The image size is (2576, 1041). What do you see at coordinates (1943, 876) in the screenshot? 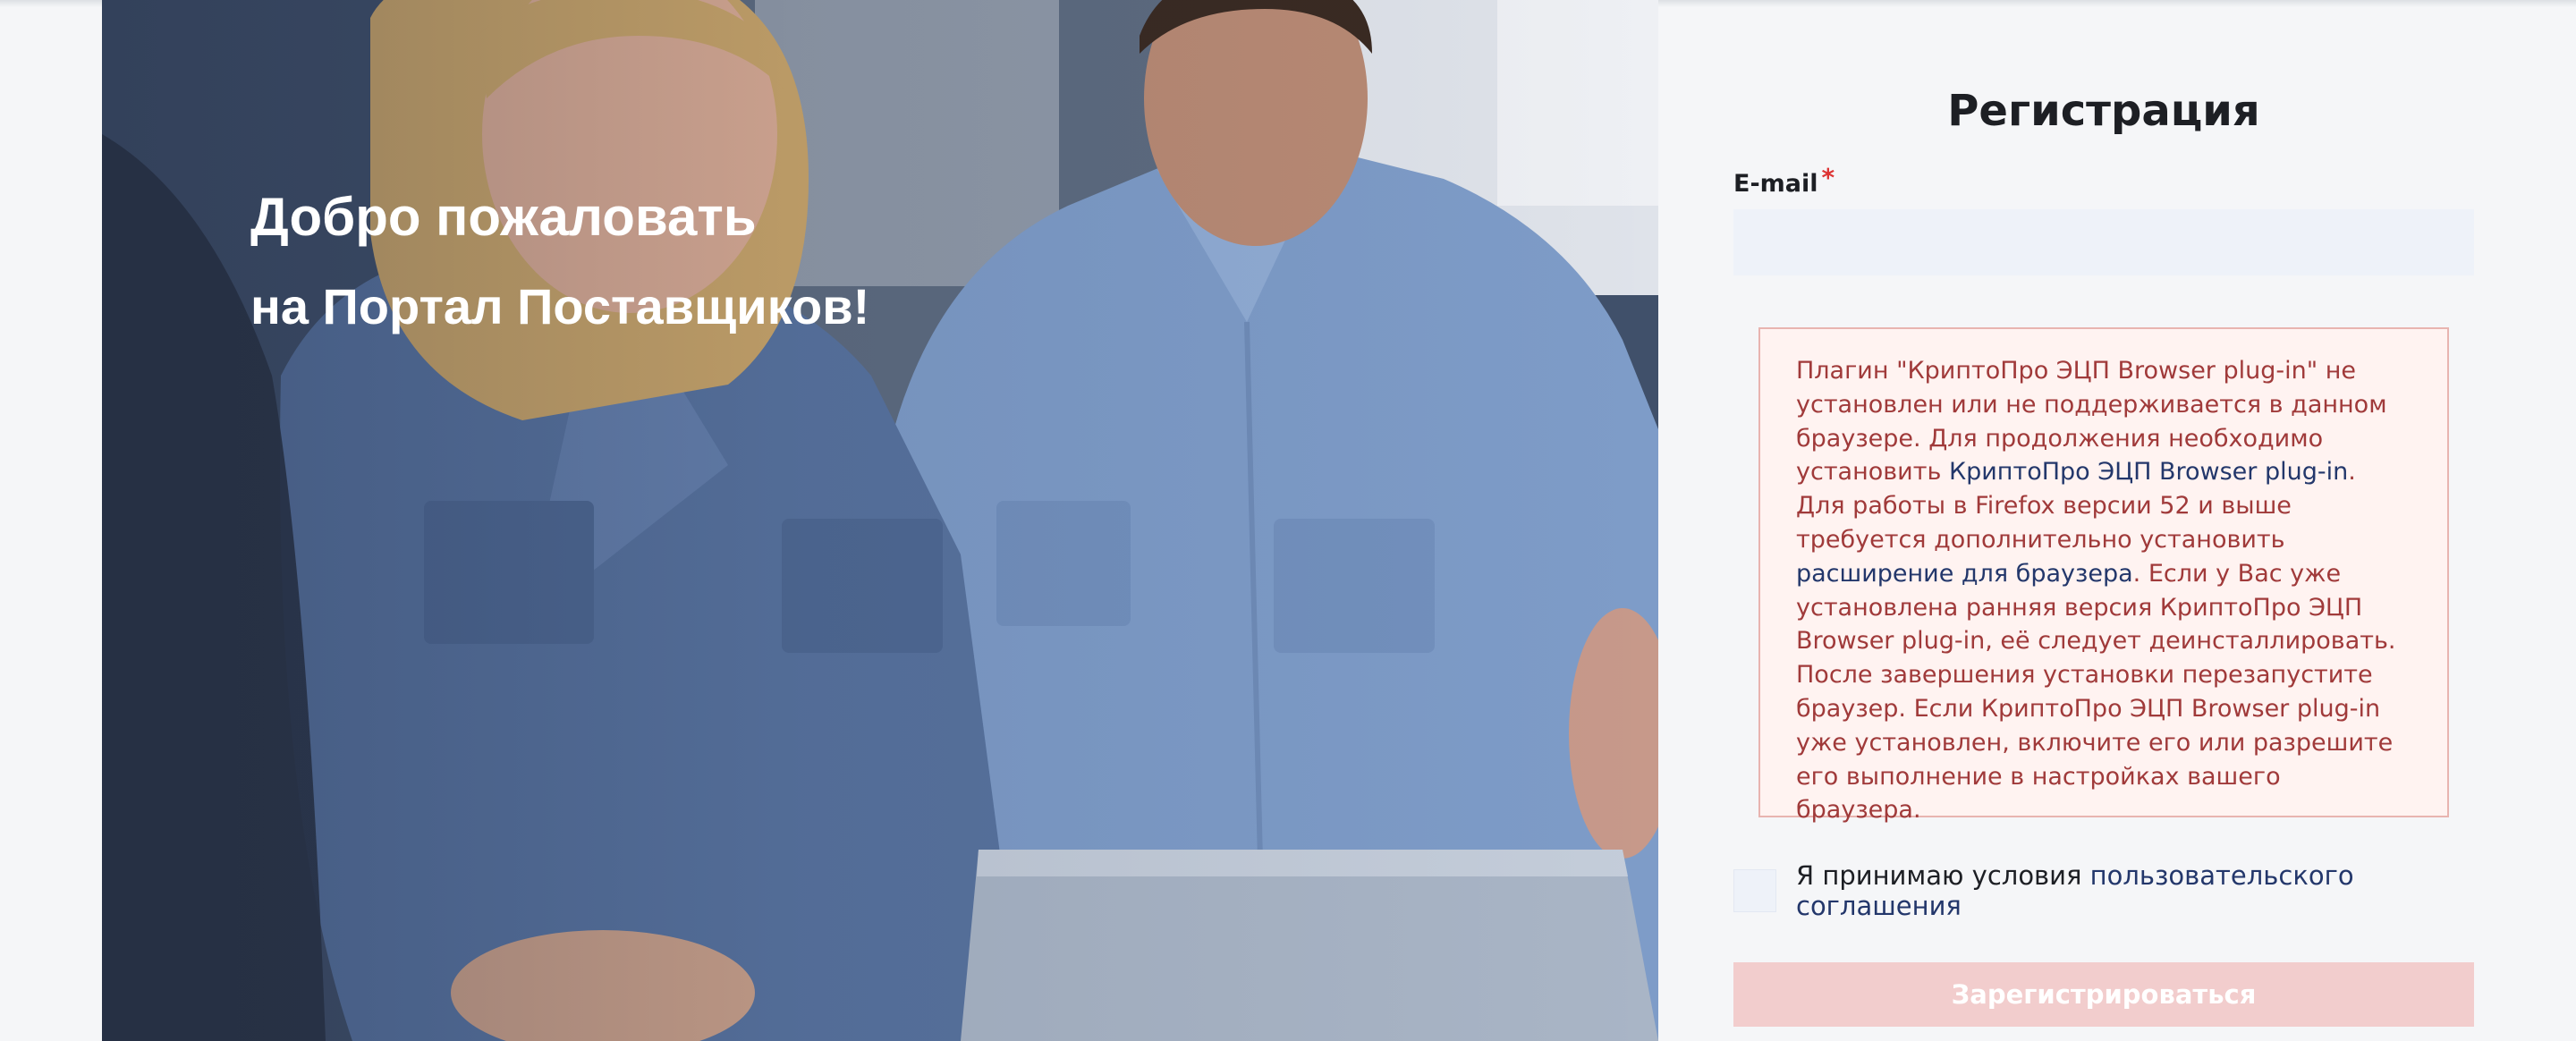
I see `terms-label-text: Я принимаю условия` at bounding box center [1943, 876].